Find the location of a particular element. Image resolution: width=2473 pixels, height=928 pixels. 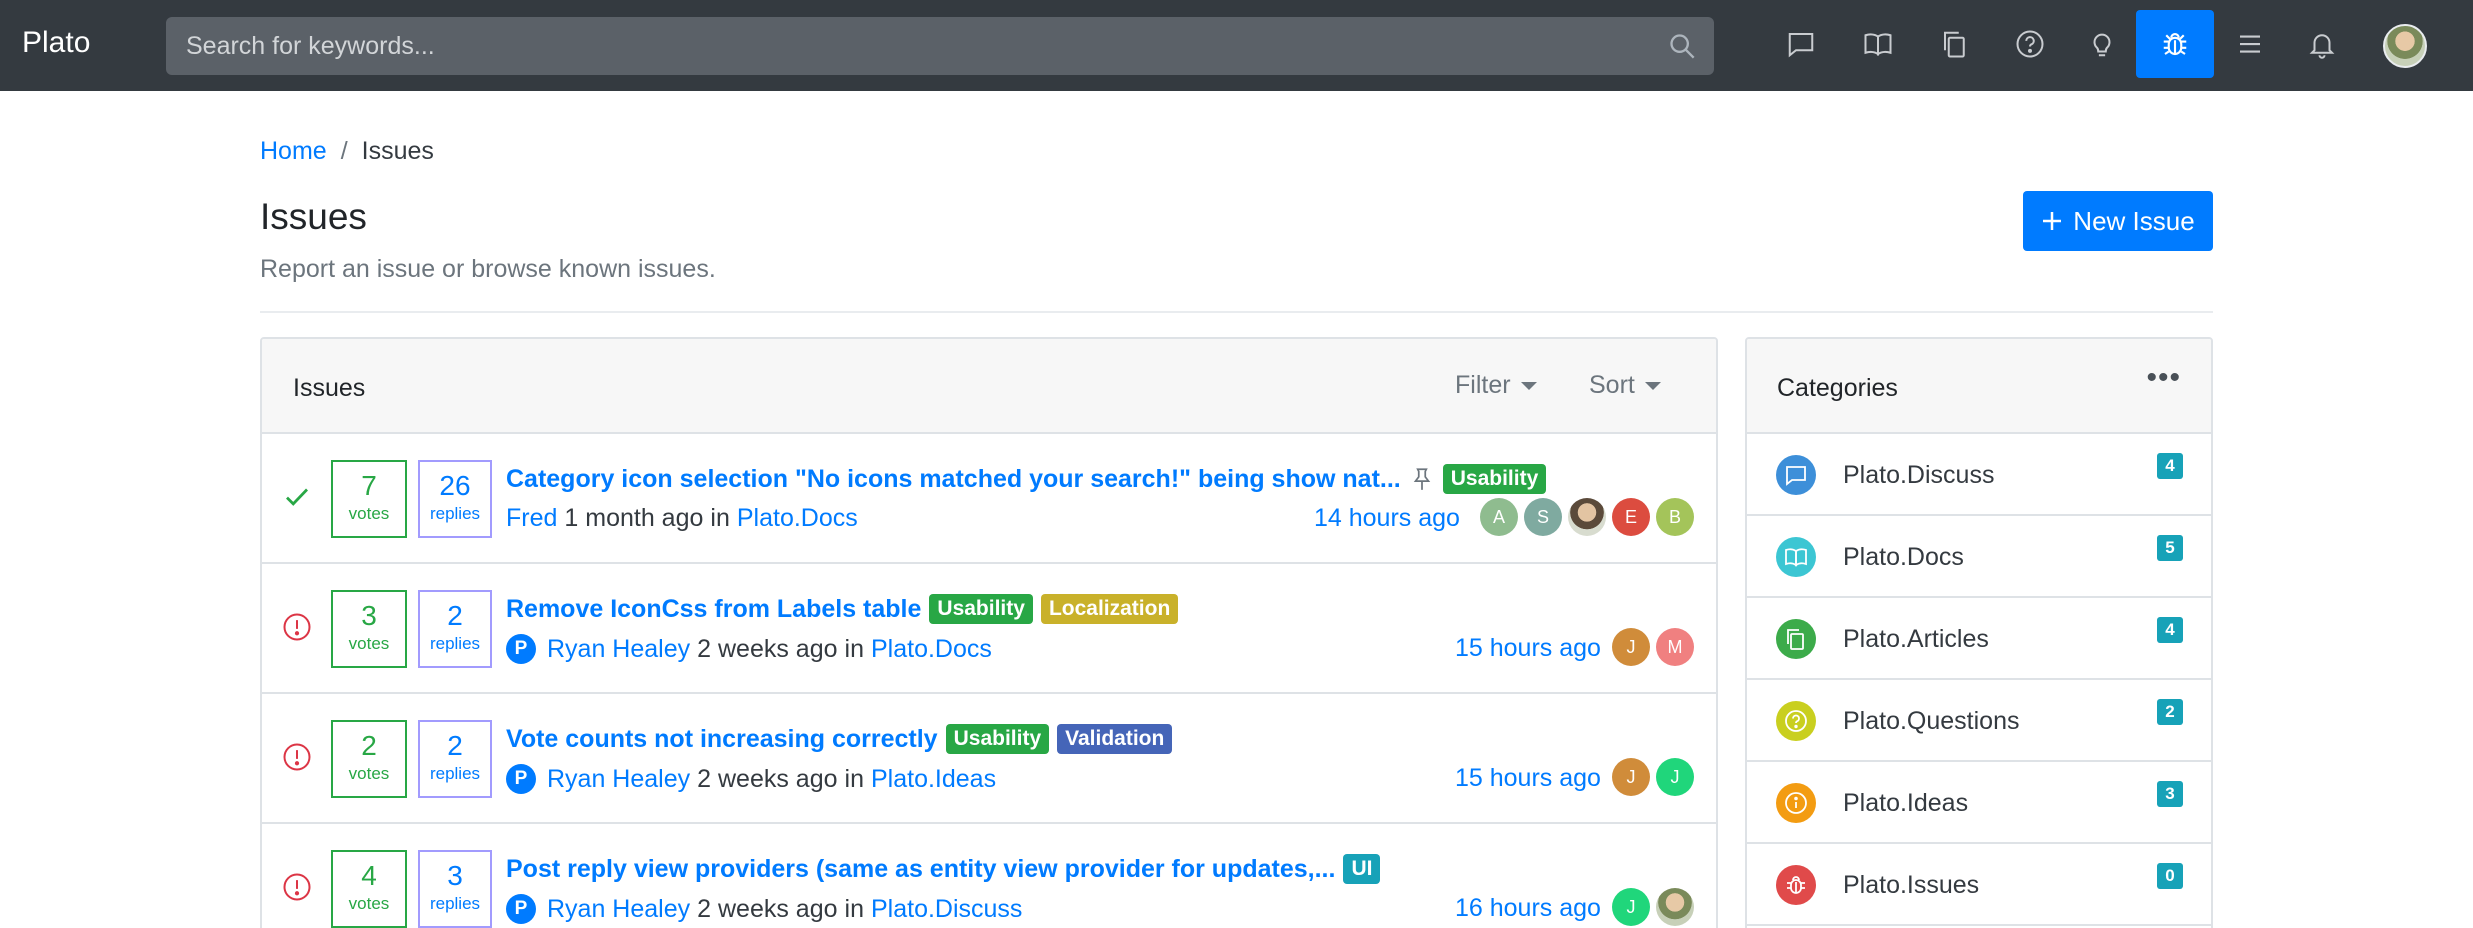

votes-counter: 4 votes is located at coordinates (369, 889).